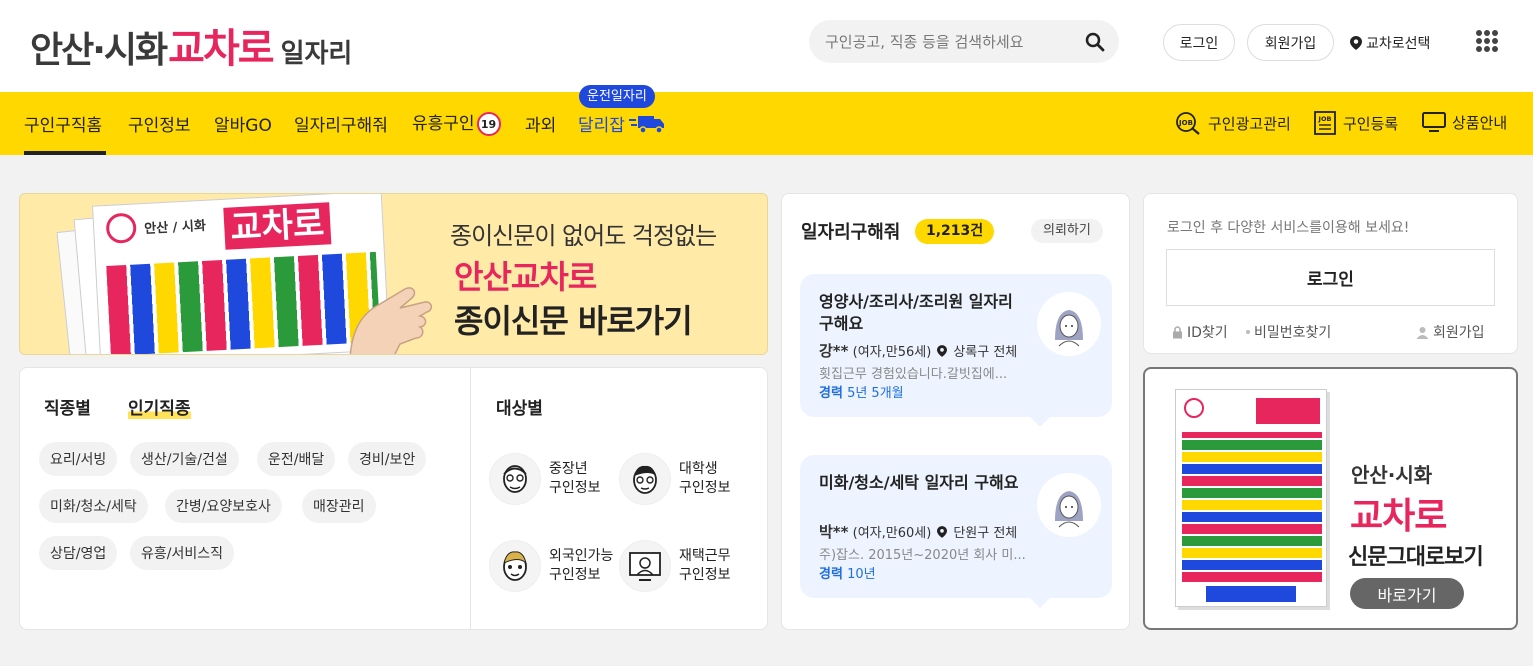  Describe the element at coordinates (575, 488) in the screenshot. I see `target-middle-aged-sub: 구인정보` at that location.